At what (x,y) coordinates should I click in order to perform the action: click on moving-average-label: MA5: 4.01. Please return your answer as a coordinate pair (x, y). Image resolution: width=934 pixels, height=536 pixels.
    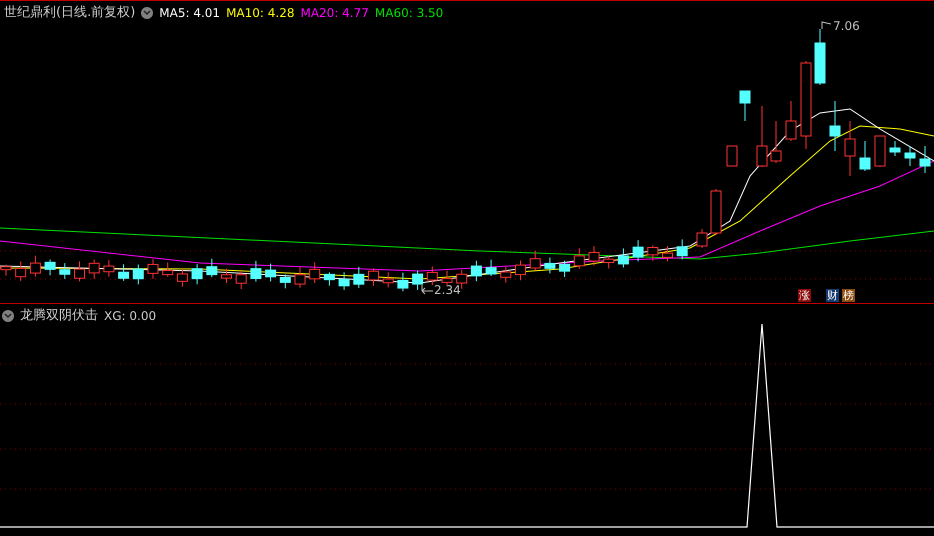
    Looking at the image, I should click on (189, 13).